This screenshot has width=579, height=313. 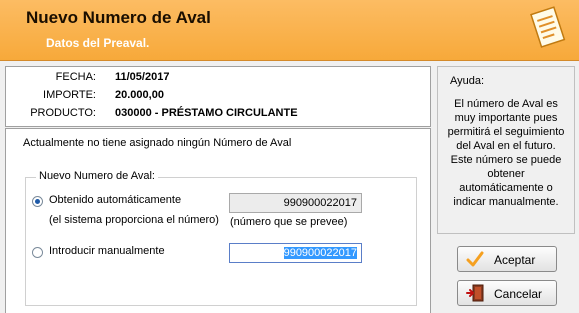 What do you see at coordinates (37, 252) in the screenshot?
I see `manual-radio` at bounding box center [37, 252].